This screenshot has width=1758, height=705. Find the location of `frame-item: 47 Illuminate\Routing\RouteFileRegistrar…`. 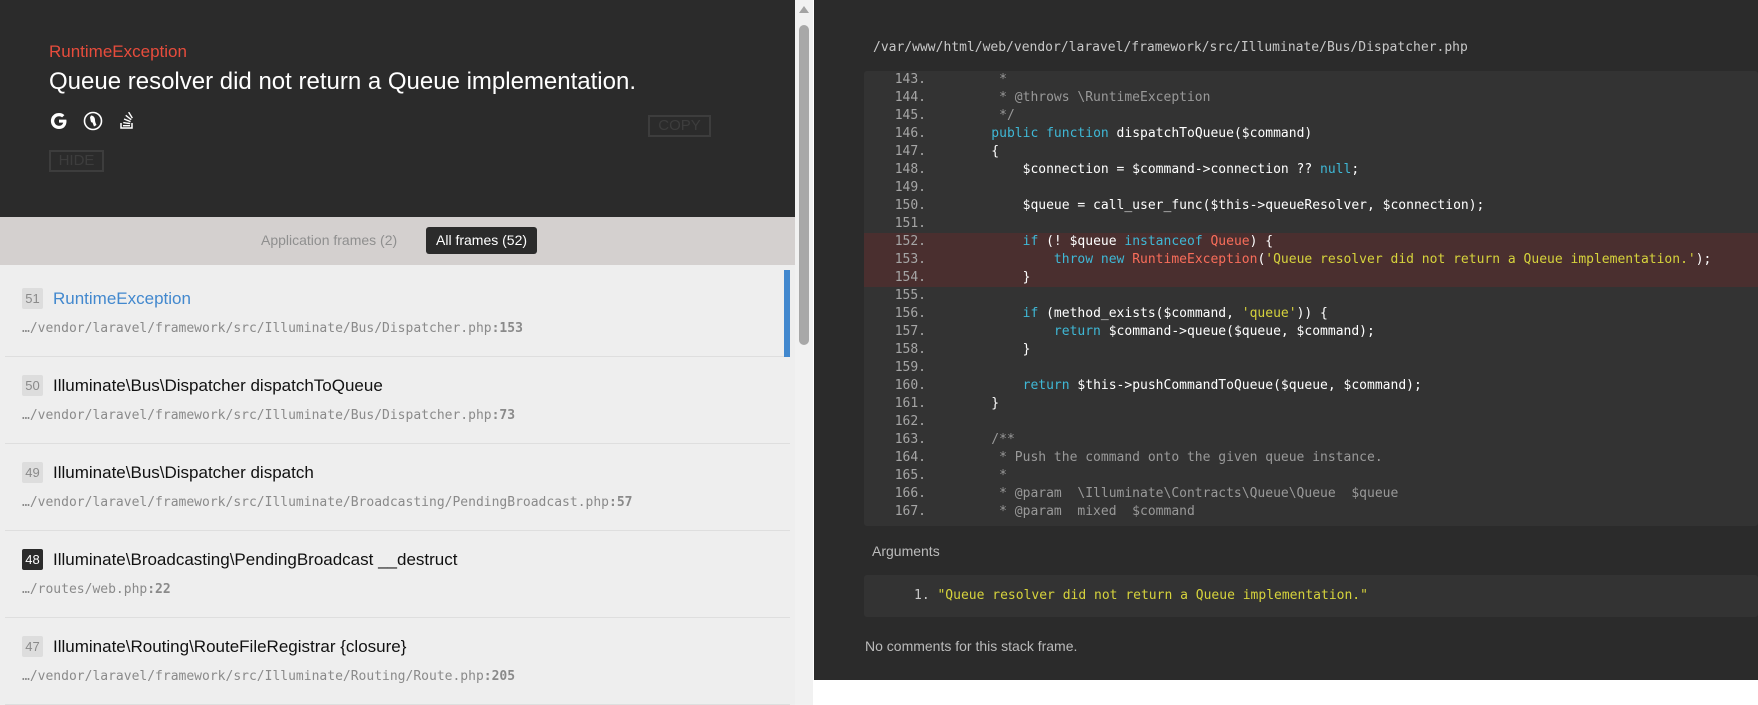

frame-item: 47 Illuminate\Routing\RouteFileRegistrar… is located at coordinates (397, 661).